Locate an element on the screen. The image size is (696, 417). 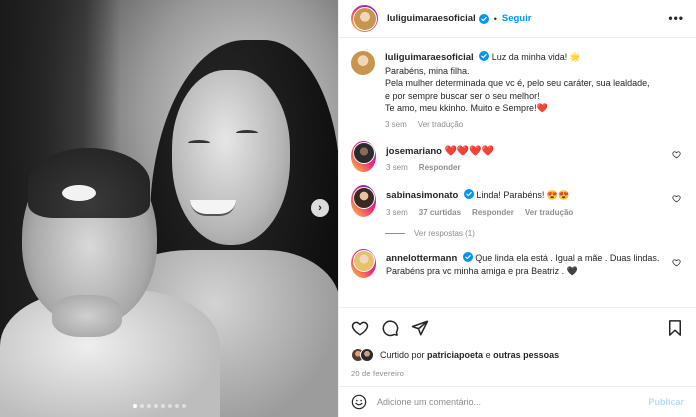
liked-by-others: outras pessoas is located at coordinates (526, 355).